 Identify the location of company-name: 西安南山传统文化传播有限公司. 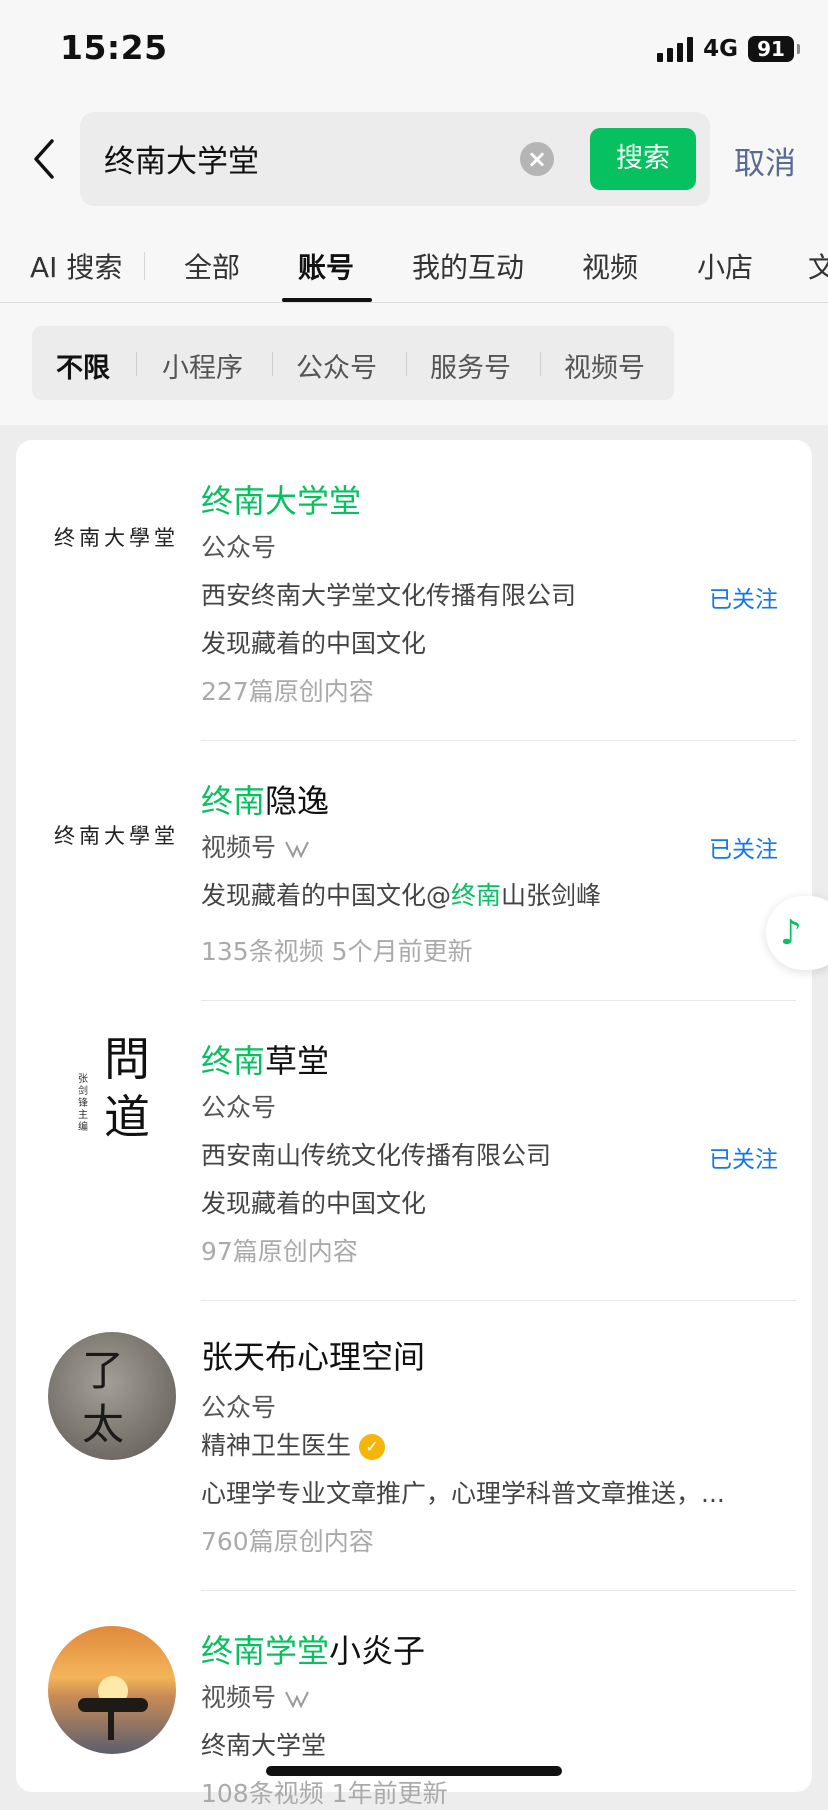
(376, 1155).